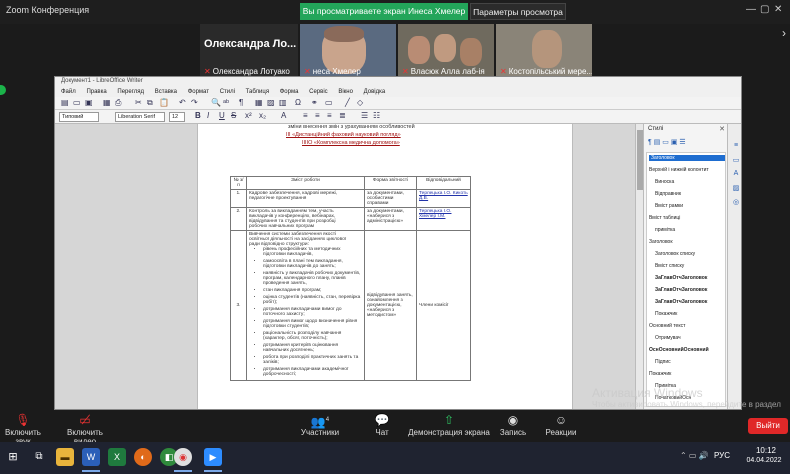  What do you see at coordinates (329, 102) in the screenshot?
I see `comment-icon: ▭` at bounding box center [329, 102].